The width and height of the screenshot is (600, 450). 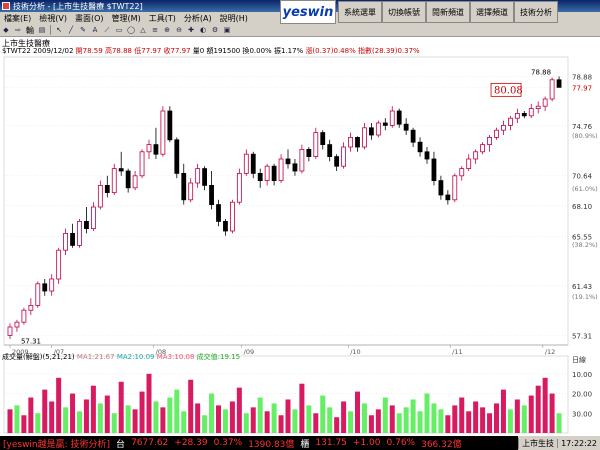 I want to click on pointer-icon: ↖, so click(x=59, y=30).